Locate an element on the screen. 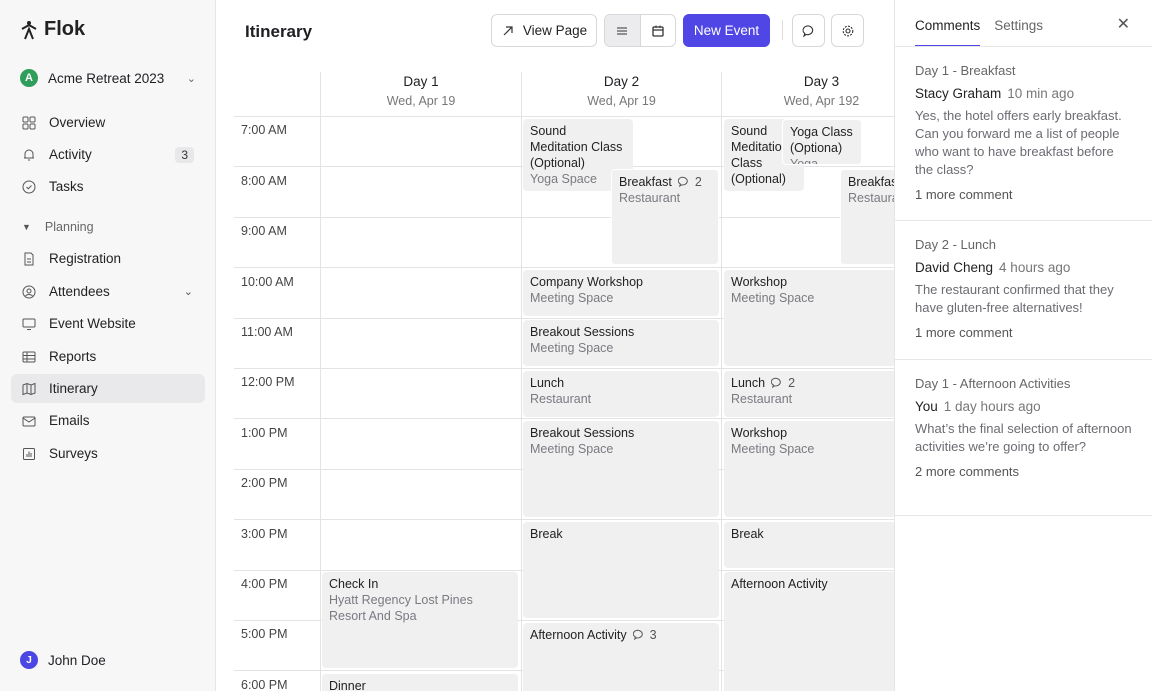 The width and height of the screenshot is (1152, 691). calendar-view-button is located at coordinates (658, 30).